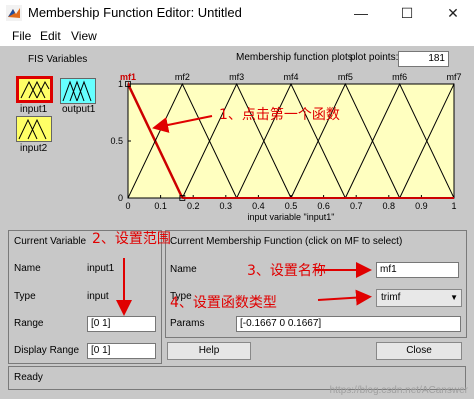 Image resolution: width=474 pixels, height=399 pixels. What do you see at coordinates (286, 271) in the screenshot?
I see `annotation-3: 3、设置名称` at bounding box center [286, 271].